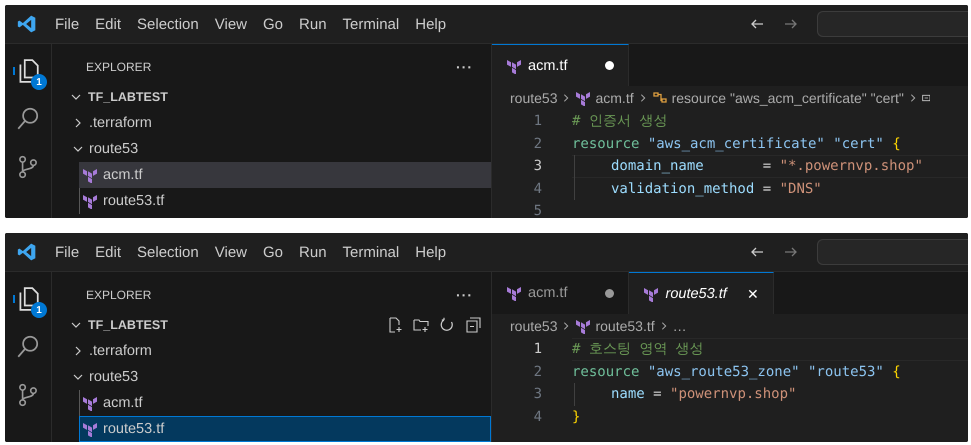 This screenshot has width=971, height=445. Describe the element at coordinates (703, 394) in the screenshot. I see `code-line: name = "powernvp.shop"` at that location.